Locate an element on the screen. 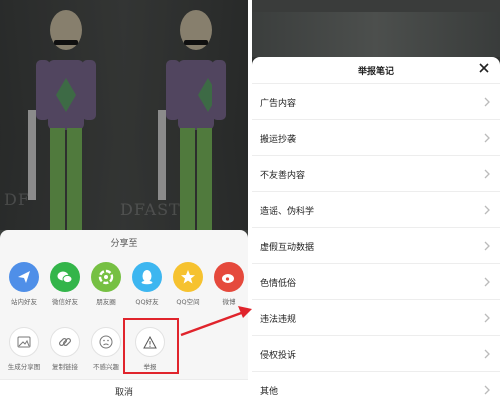  close-icon is located at coordinates (484, 68).